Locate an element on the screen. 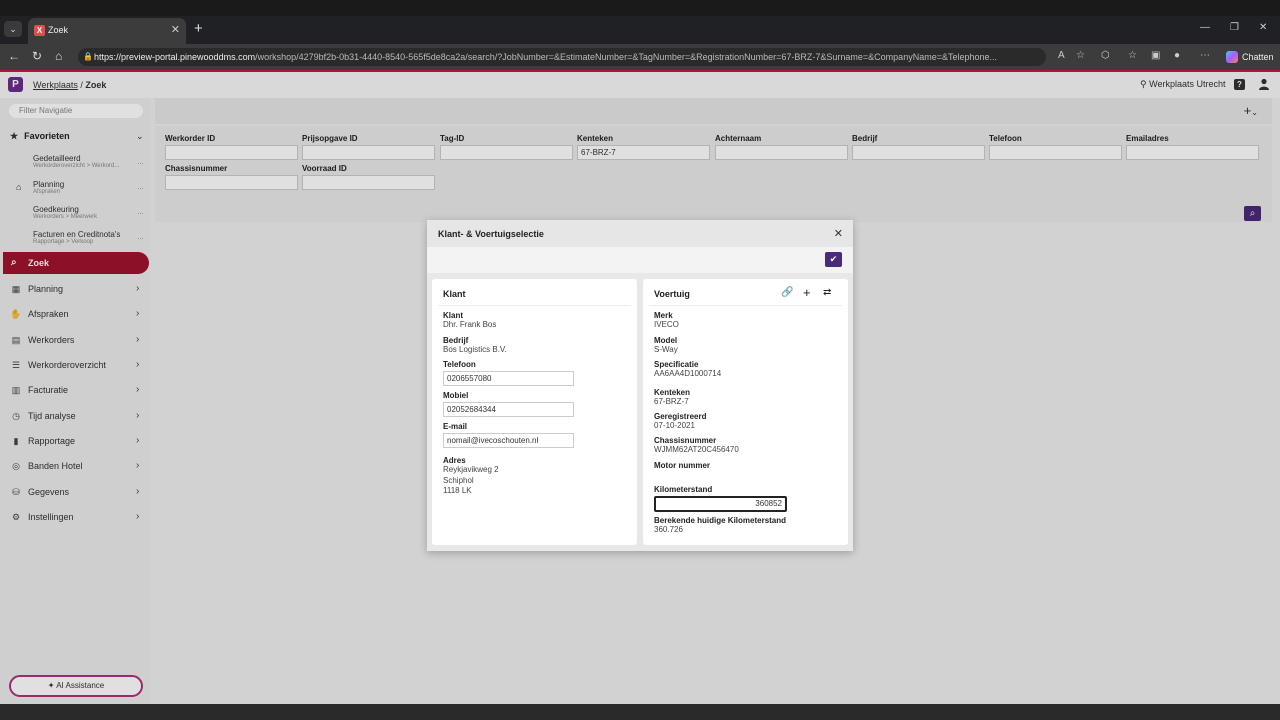 Image resolution: width=1280 pixels, height=720 pixels. customer-email: E-mail nomail@ivecoschouten.nl is located at coordinates (508, 435).